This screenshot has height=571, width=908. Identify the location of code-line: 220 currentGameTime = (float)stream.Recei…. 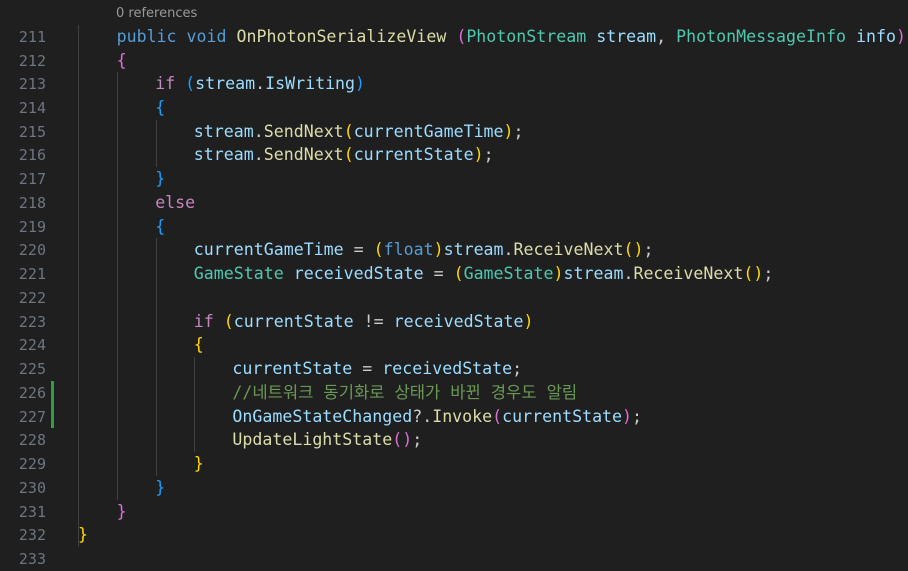
(454, 250).